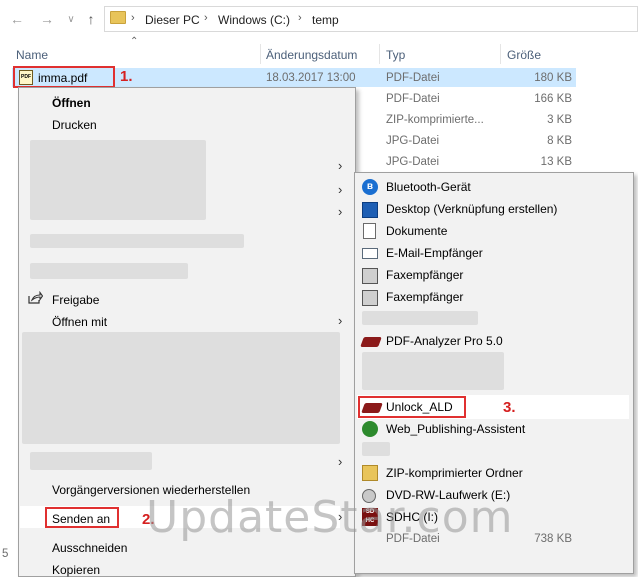  What do you see at coordinates (81, 519) in the screenshot?
I see `menu-item-send-to: Senden an` at bounding box center [81, 519].